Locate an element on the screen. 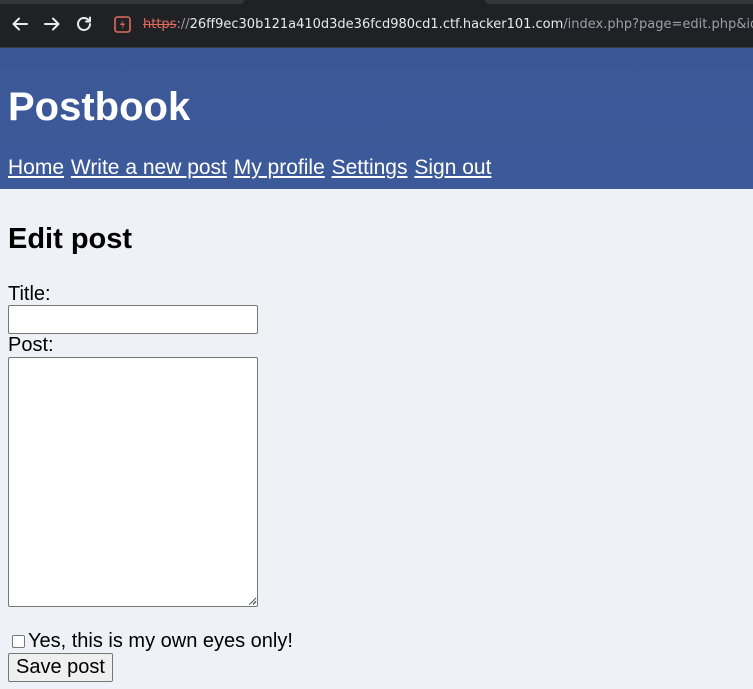 Image resolution: width=753 pixels, height=689 pixels. save-post-button: Save post is located at coordinates (60, 667).